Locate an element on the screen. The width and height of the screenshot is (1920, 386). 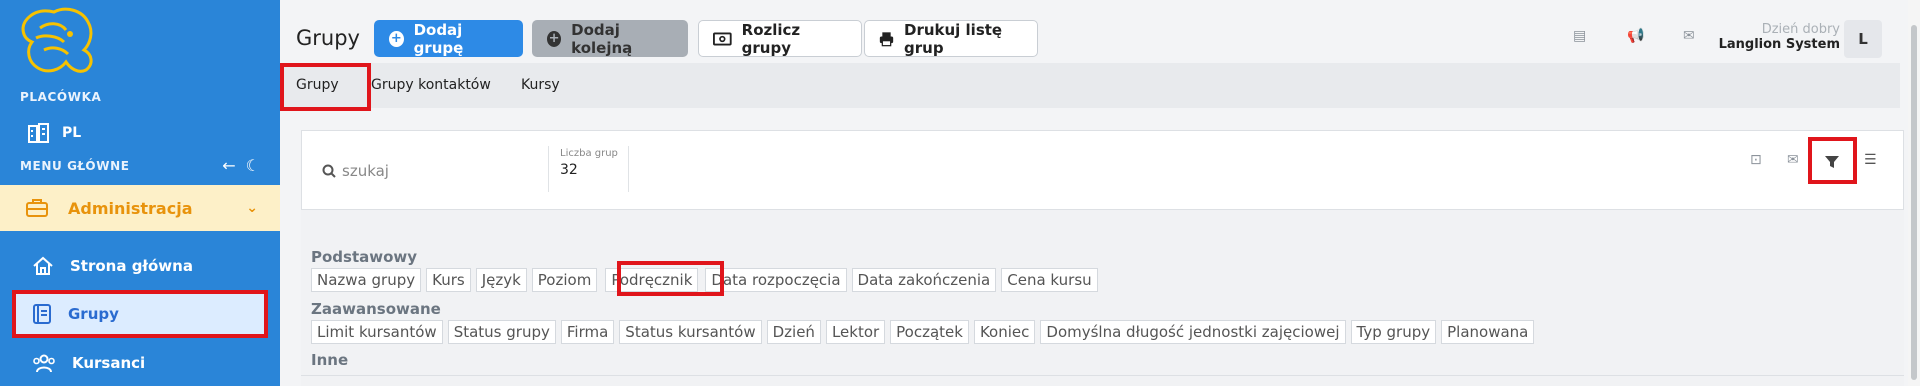
group-count-value: 32 is located at coordinates (569, 170).